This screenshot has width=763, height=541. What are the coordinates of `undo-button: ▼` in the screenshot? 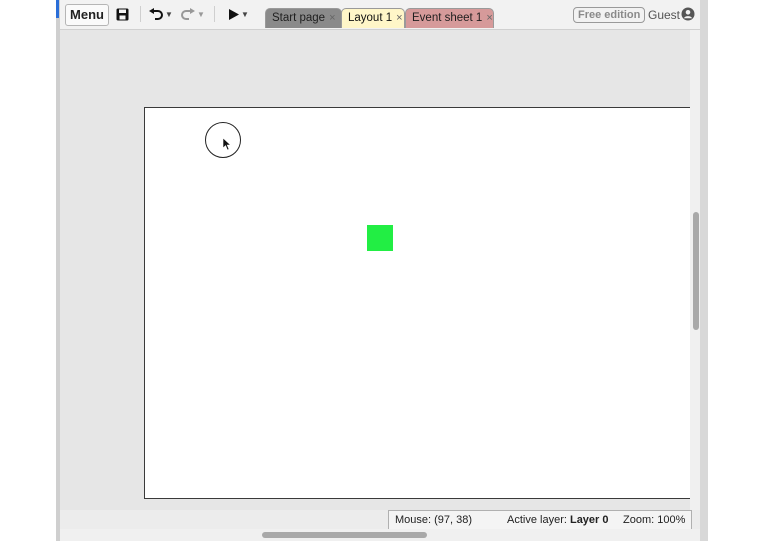 It's located at (161, 14).